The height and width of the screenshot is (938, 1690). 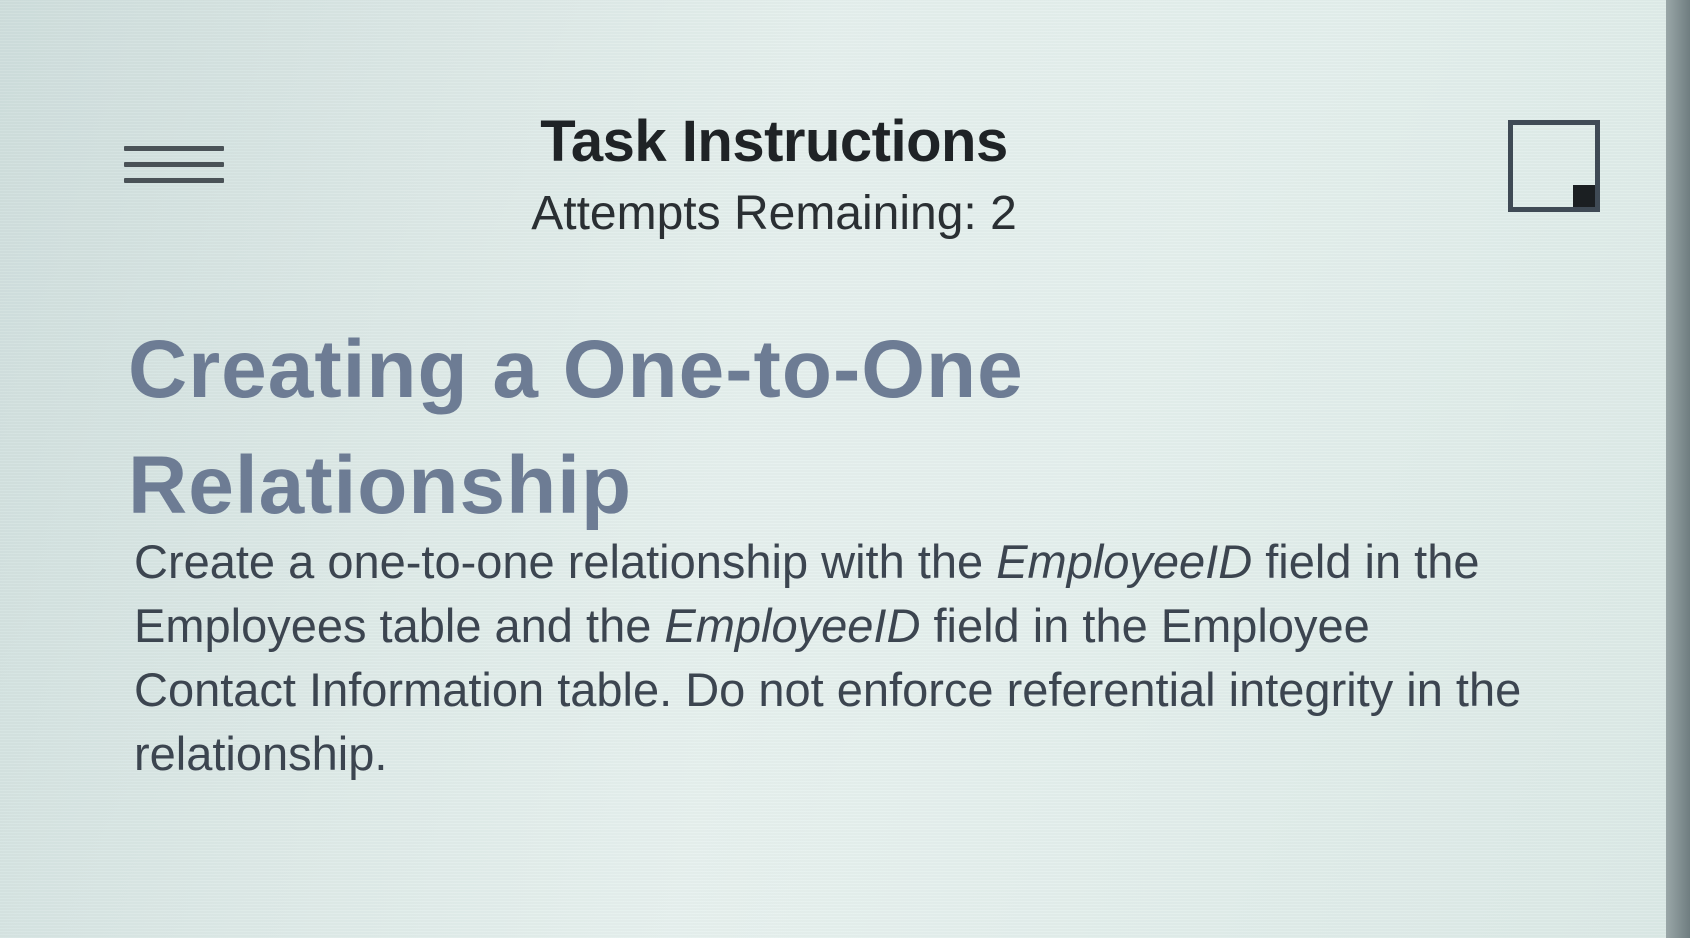 I want to click on window-edge, so click(x=1678, y=469).